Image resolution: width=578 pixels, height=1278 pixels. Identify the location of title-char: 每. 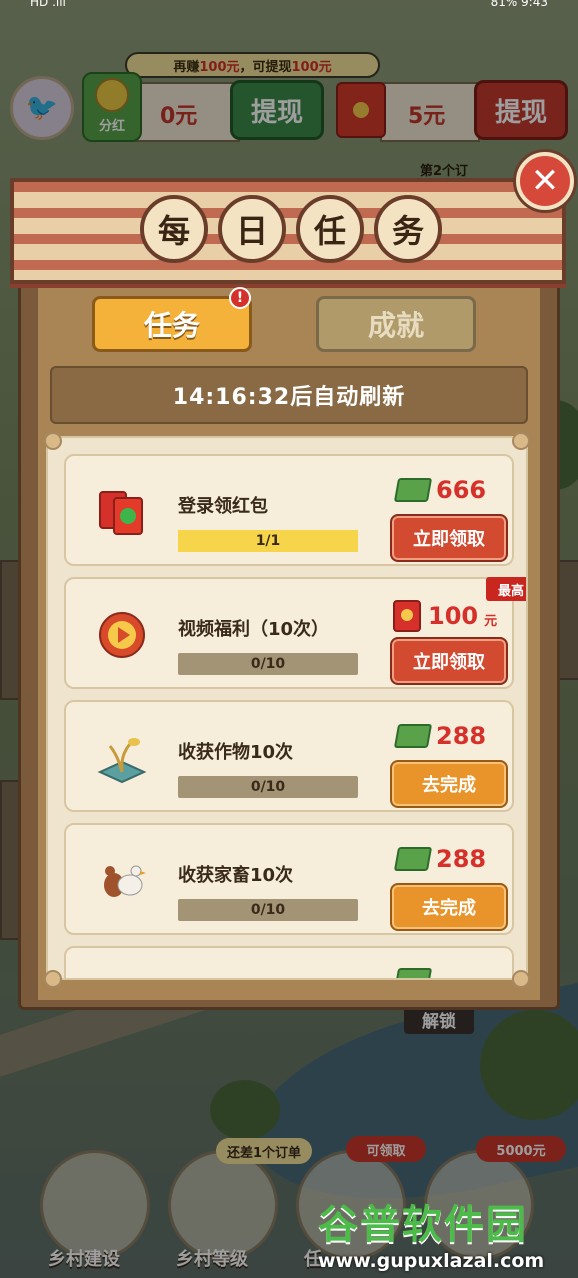
(174, 229).